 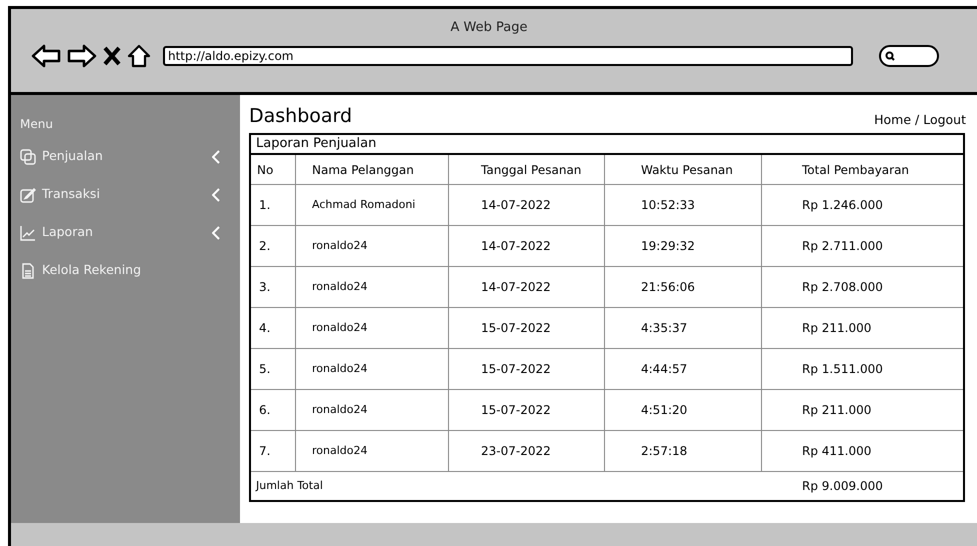 What do you see at coordinates (273, 451) in the screenshot?
I see `table-cell: 7.` at bounding box center [273, 451].